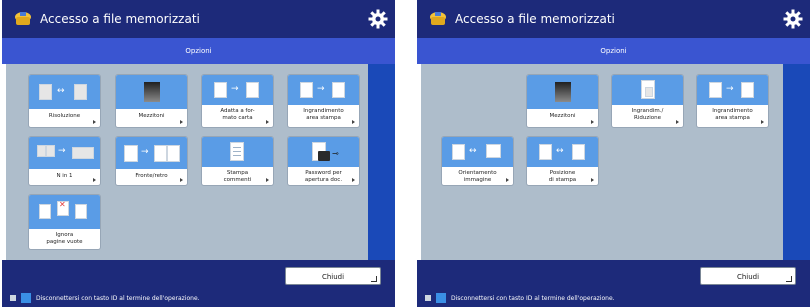 This screenshot has width=812, height=307. I want to click on duplex-icon: →, so click(151, 153).